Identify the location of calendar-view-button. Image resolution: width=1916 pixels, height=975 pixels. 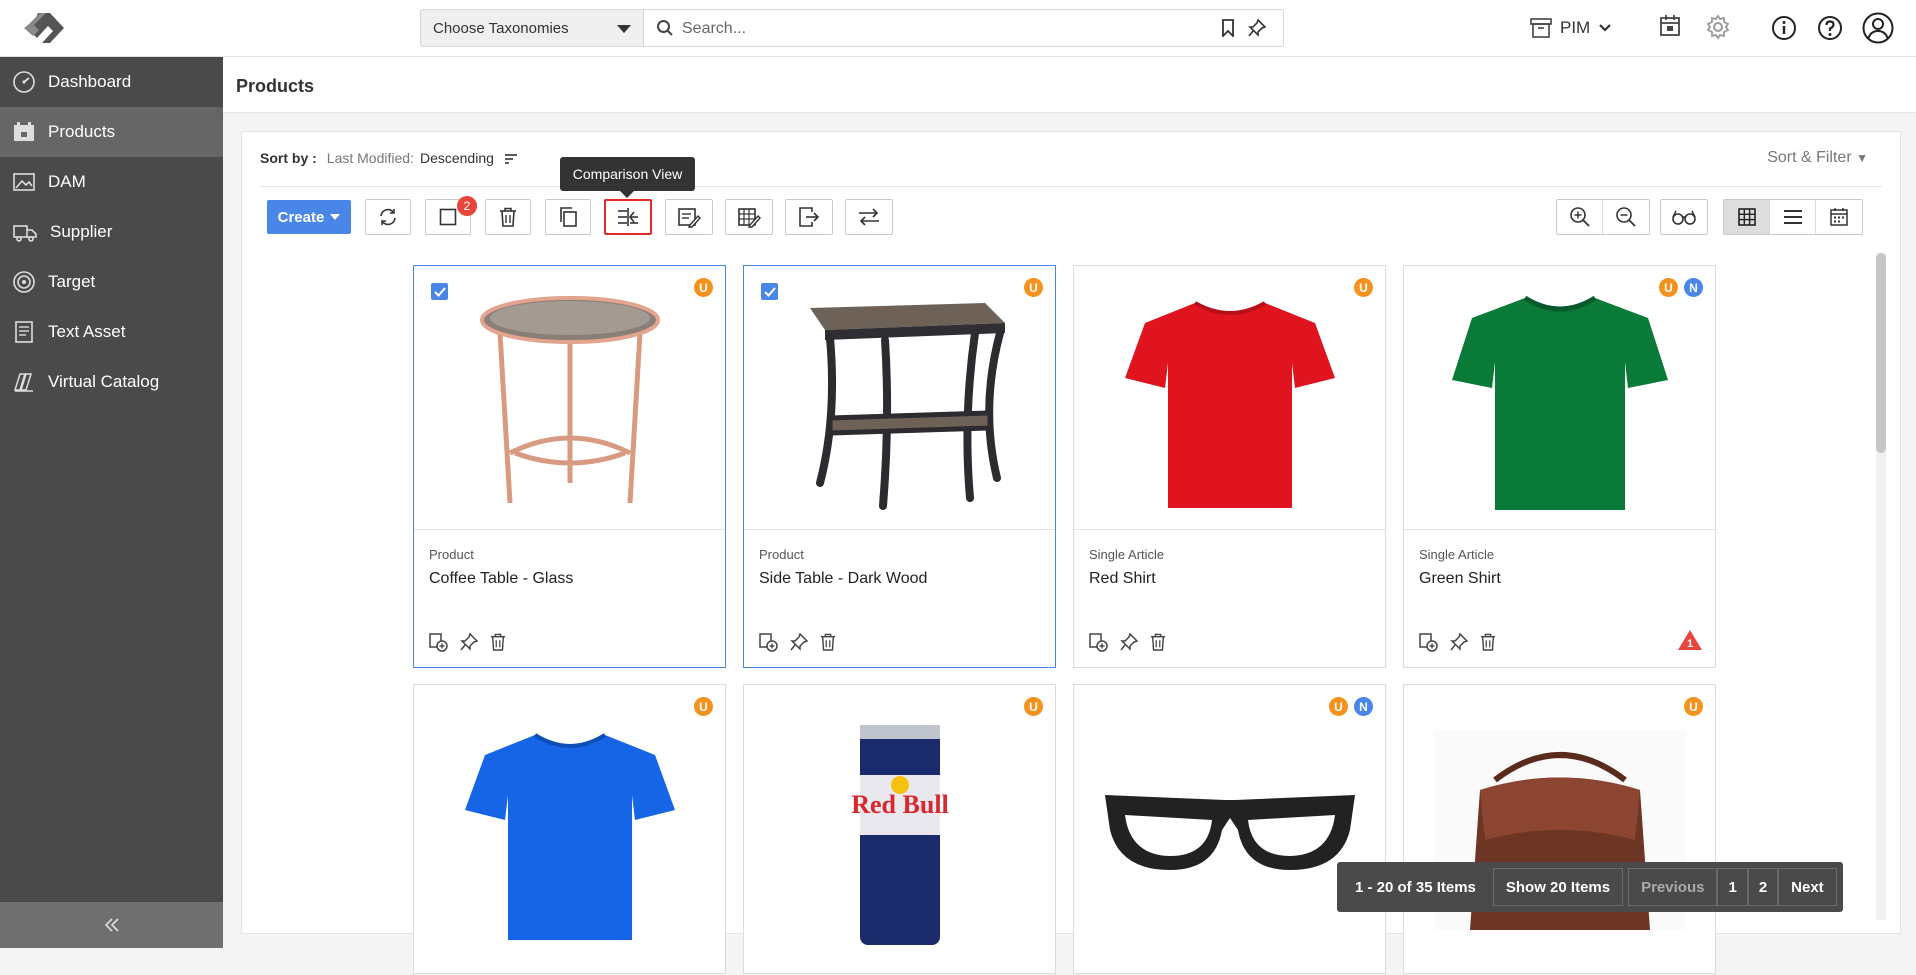
(1839, 217).